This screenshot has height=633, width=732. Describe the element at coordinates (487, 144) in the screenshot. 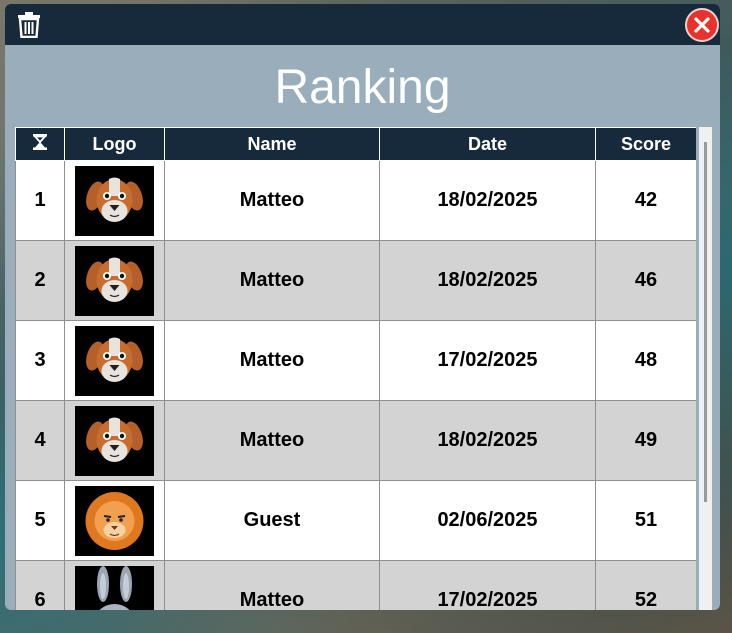

I see `header-date: Date` at that location.